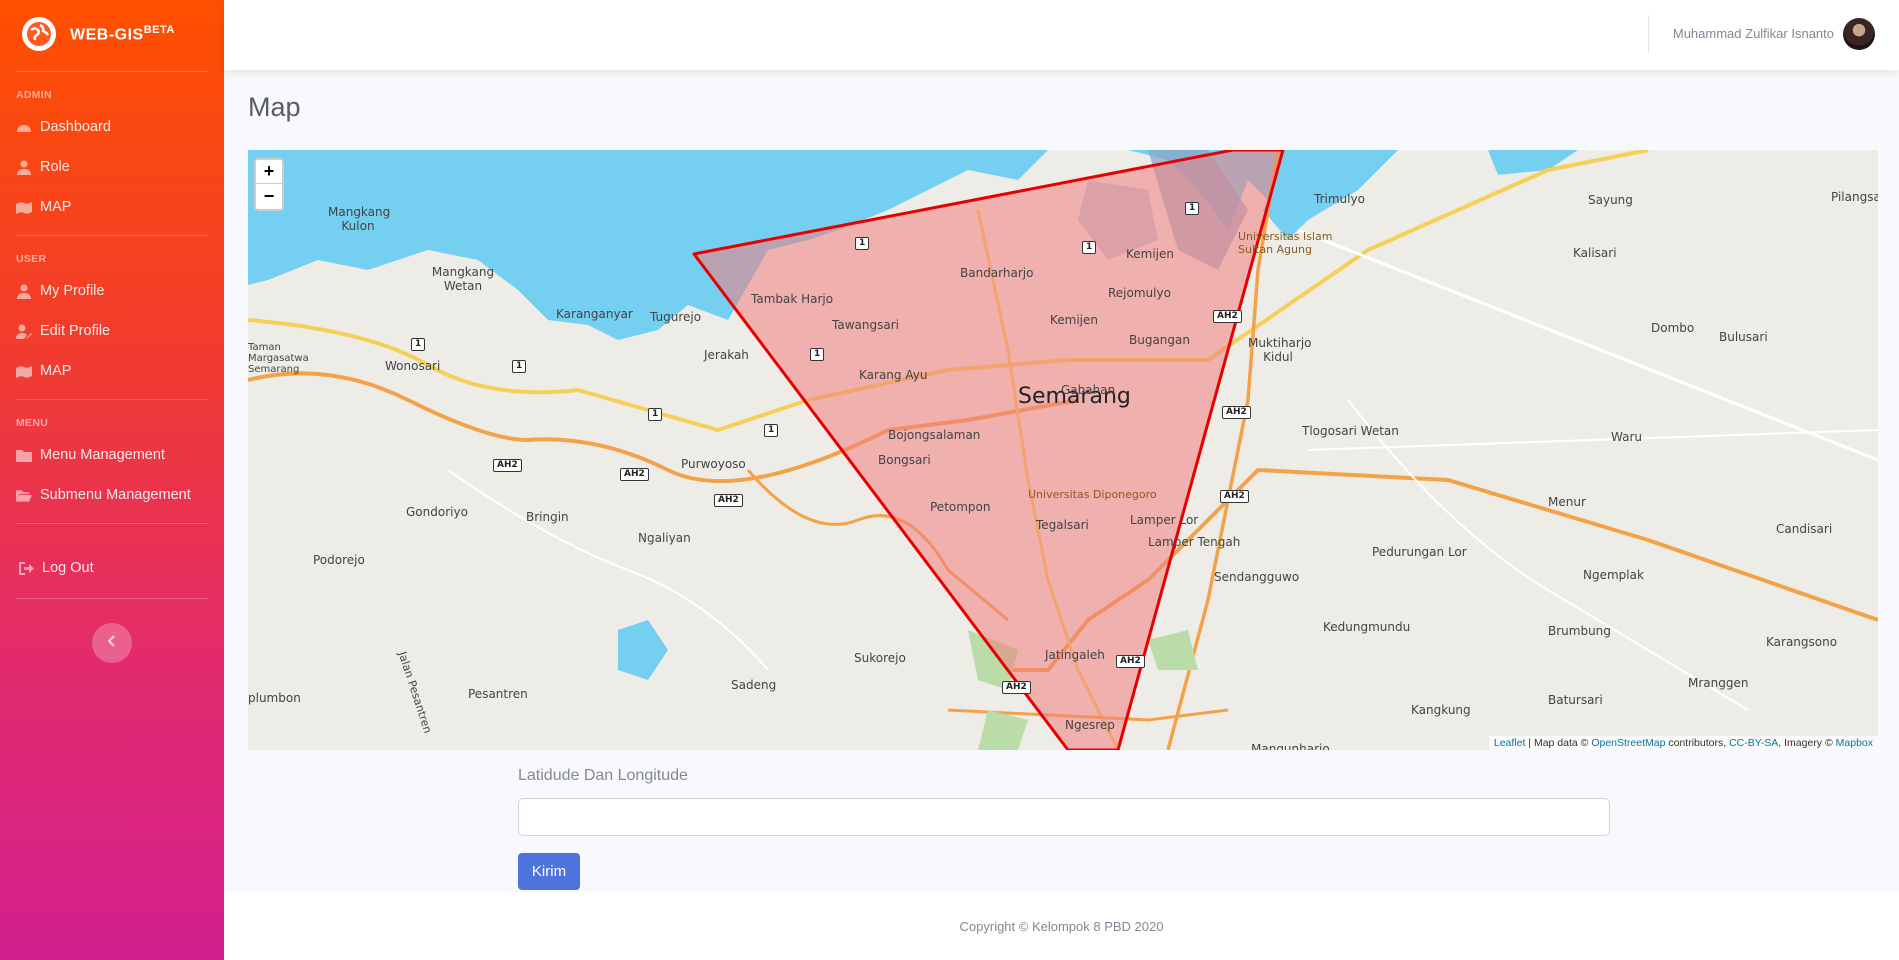 This screenshot has width=1899, height=960. I want to click on map-label: Menur, so click(1567, 502).